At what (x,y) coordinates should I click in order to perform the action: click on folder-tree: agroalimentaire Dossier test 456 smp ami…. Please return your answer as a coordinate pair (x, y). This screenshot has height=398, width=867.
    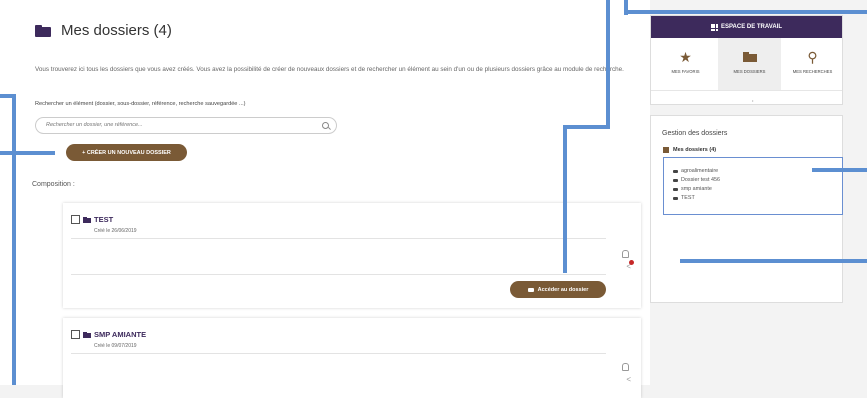
    Looking at the image, I should click on (753, 186).